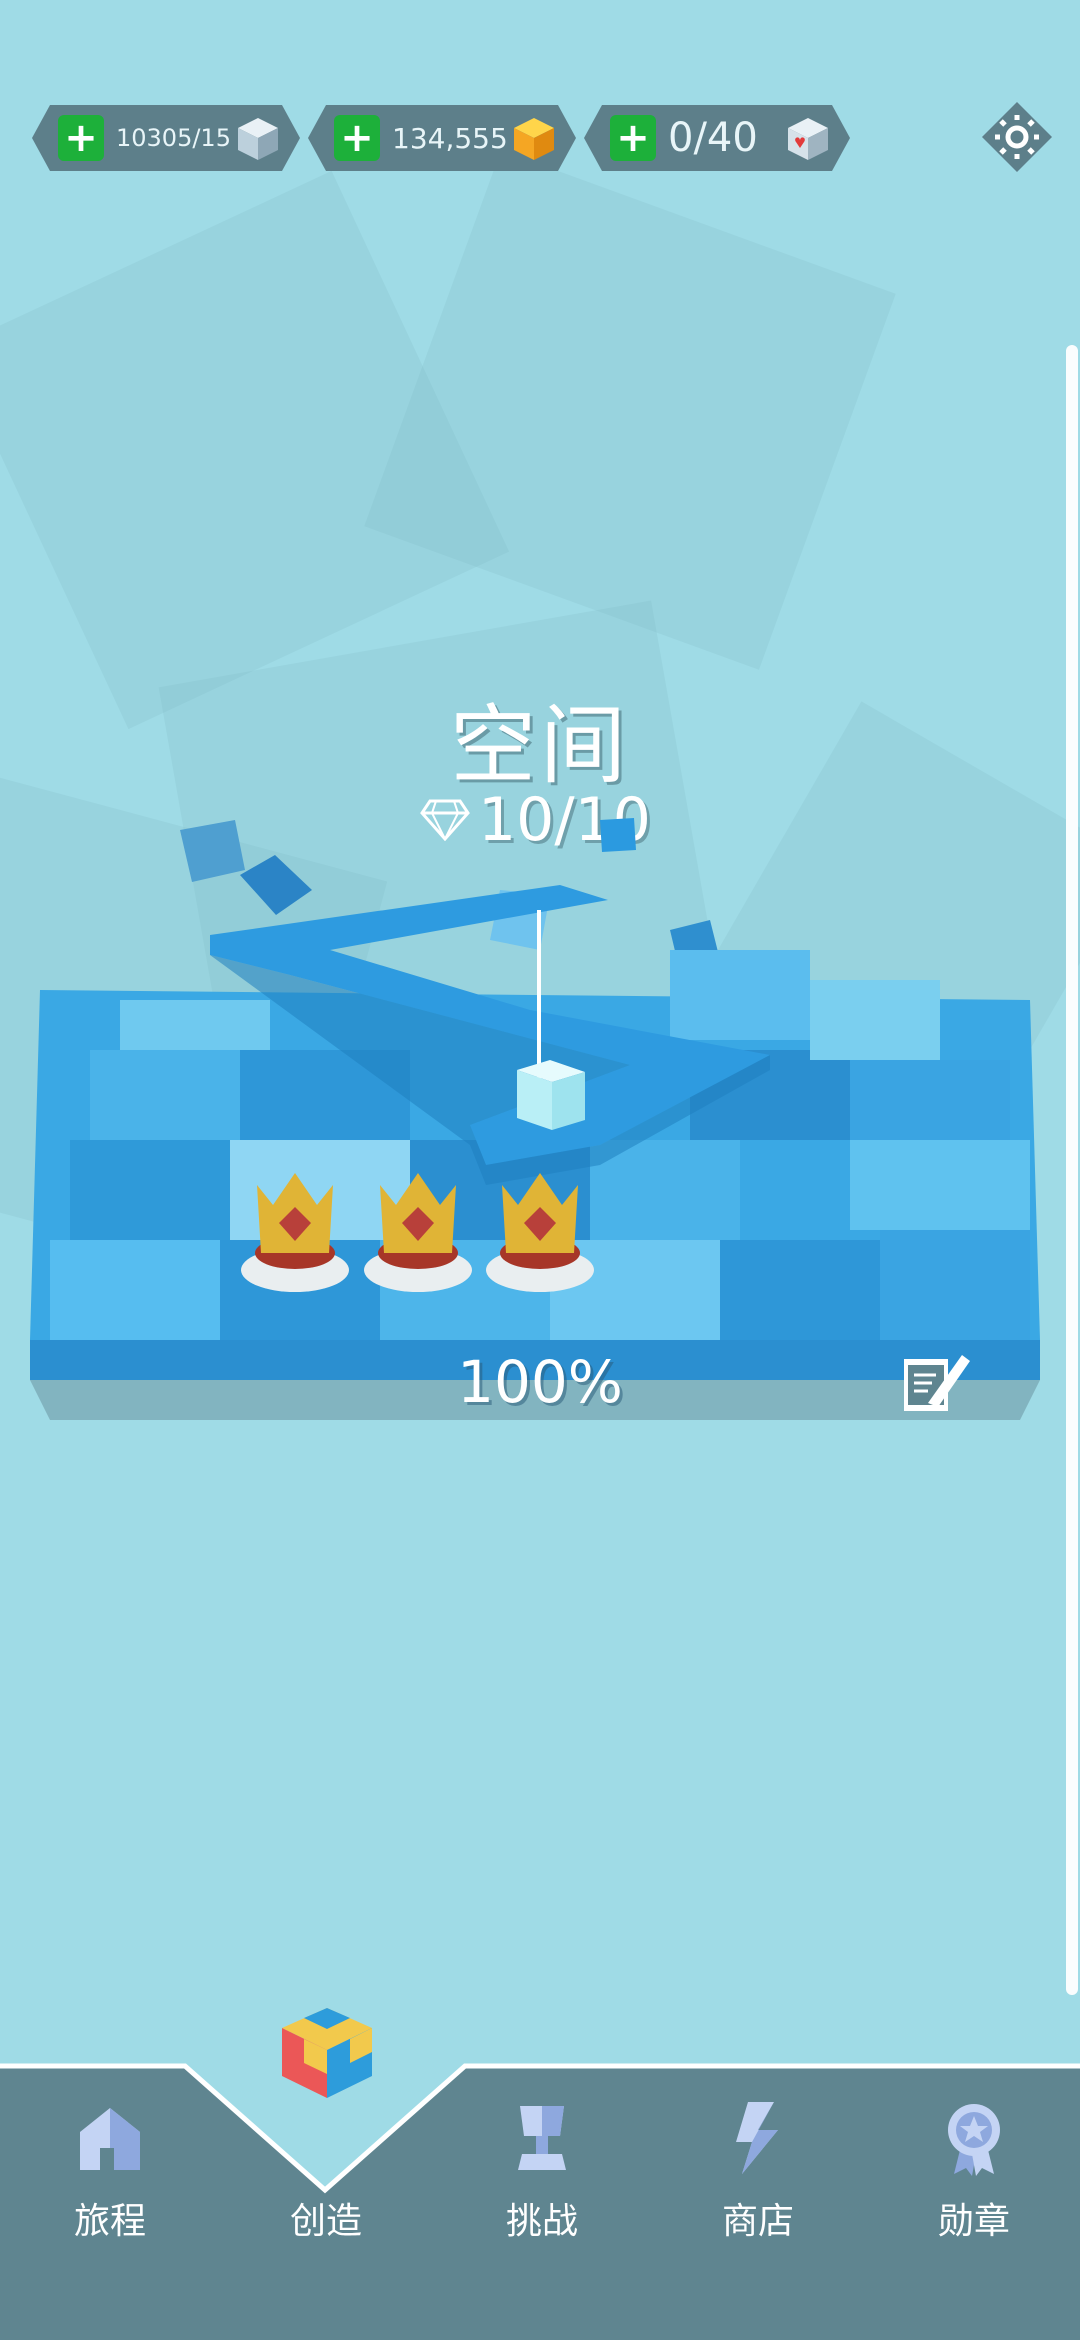 This screenshot has height=2340, width=1080. Describe the element at coordinates (973, 2200) in the screenshot. I see `nav-item-medals: 勋章` at that location.